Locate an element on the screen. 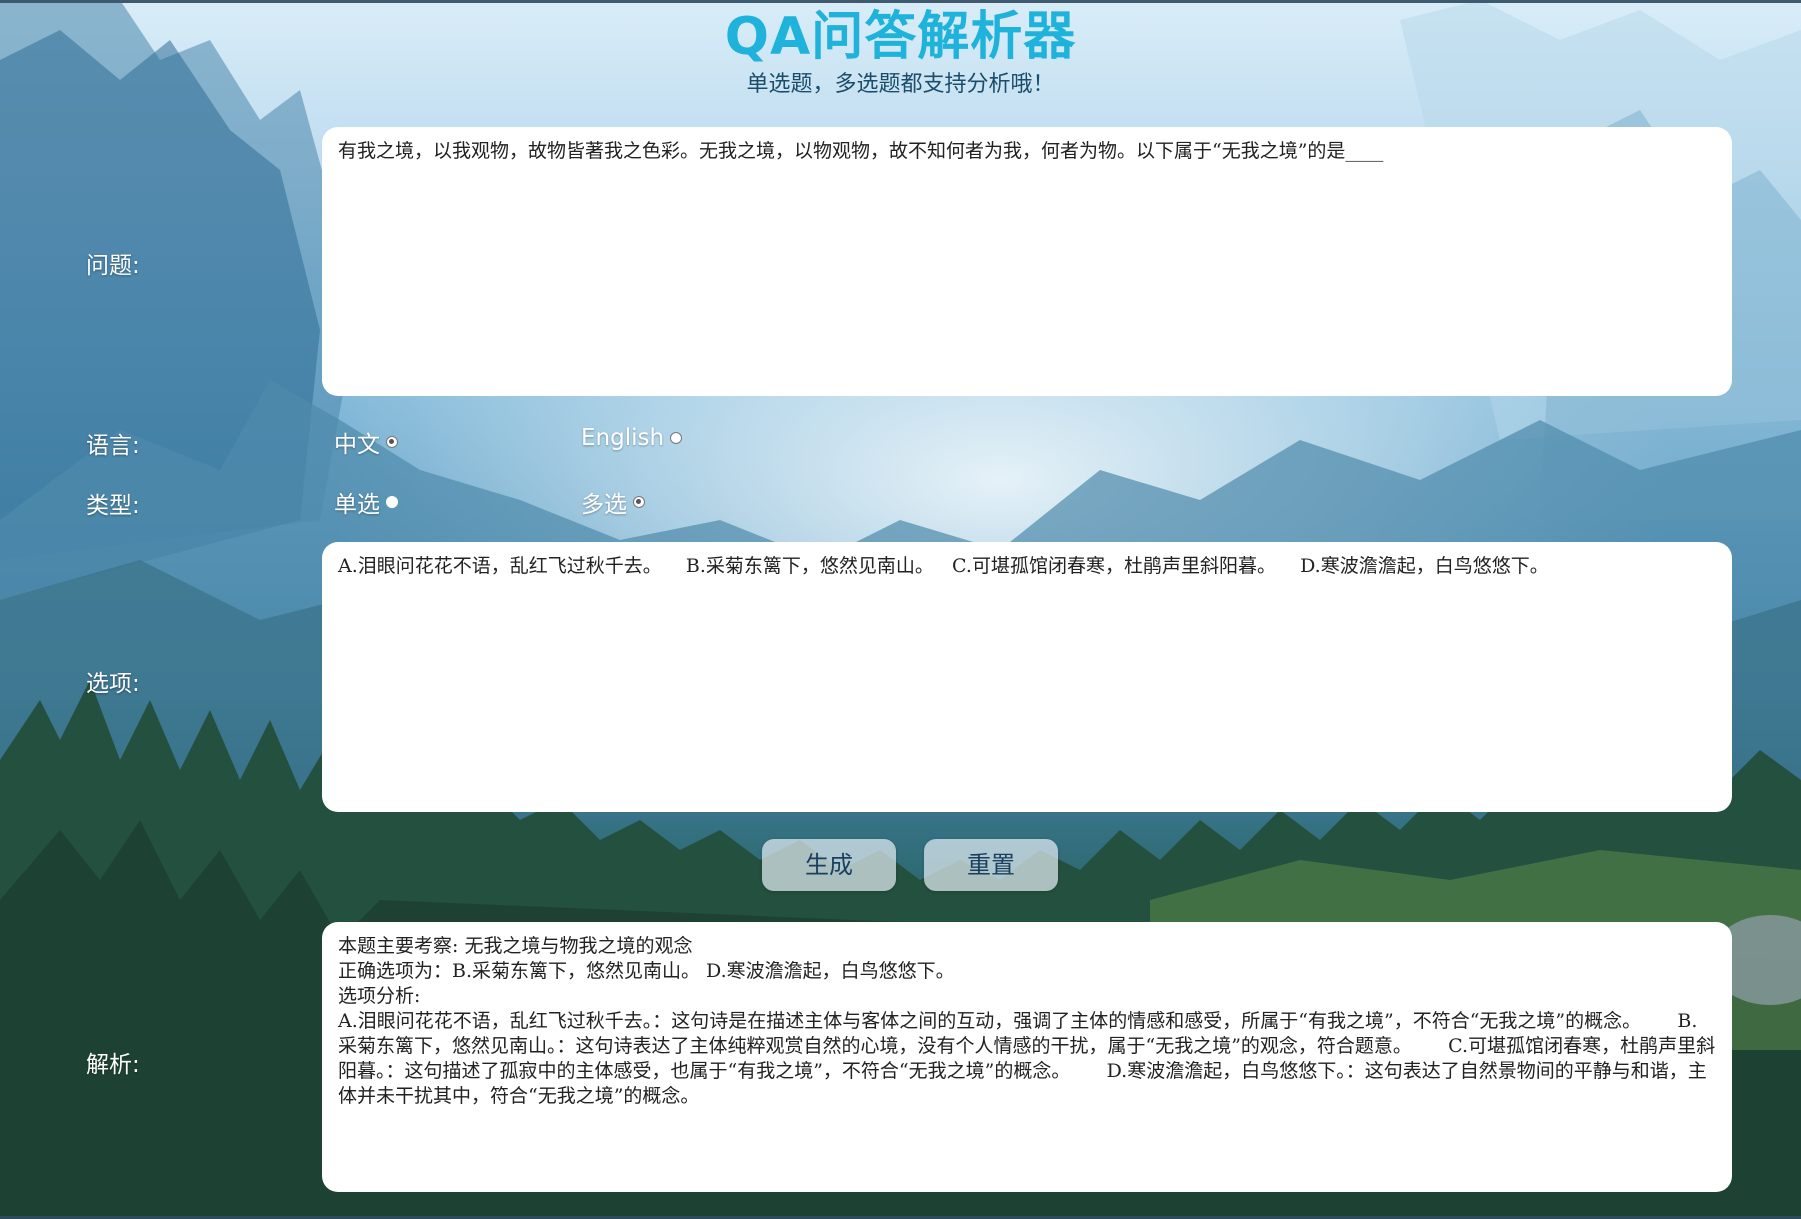 This screenshot has width=1801, height=1219. type-single-radio is located at coordinates (392, 502).